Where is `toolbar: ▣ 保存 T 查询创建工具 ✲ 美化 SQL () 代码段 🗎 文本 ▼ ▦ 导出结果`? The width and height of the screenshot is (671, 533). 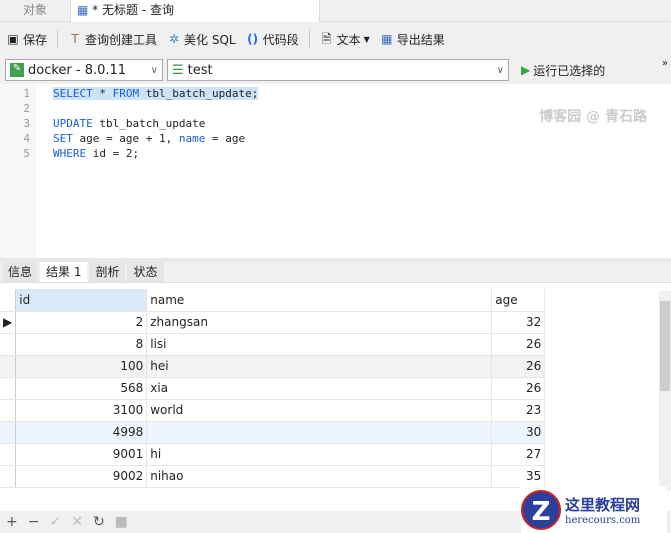 toolbar: ▣ 保存 T 查询创建工具 ✲ 美化 SQL () 代码段 🗎 文本 ▼ ▦ 导出结果 is located at coordinates (335, 39).